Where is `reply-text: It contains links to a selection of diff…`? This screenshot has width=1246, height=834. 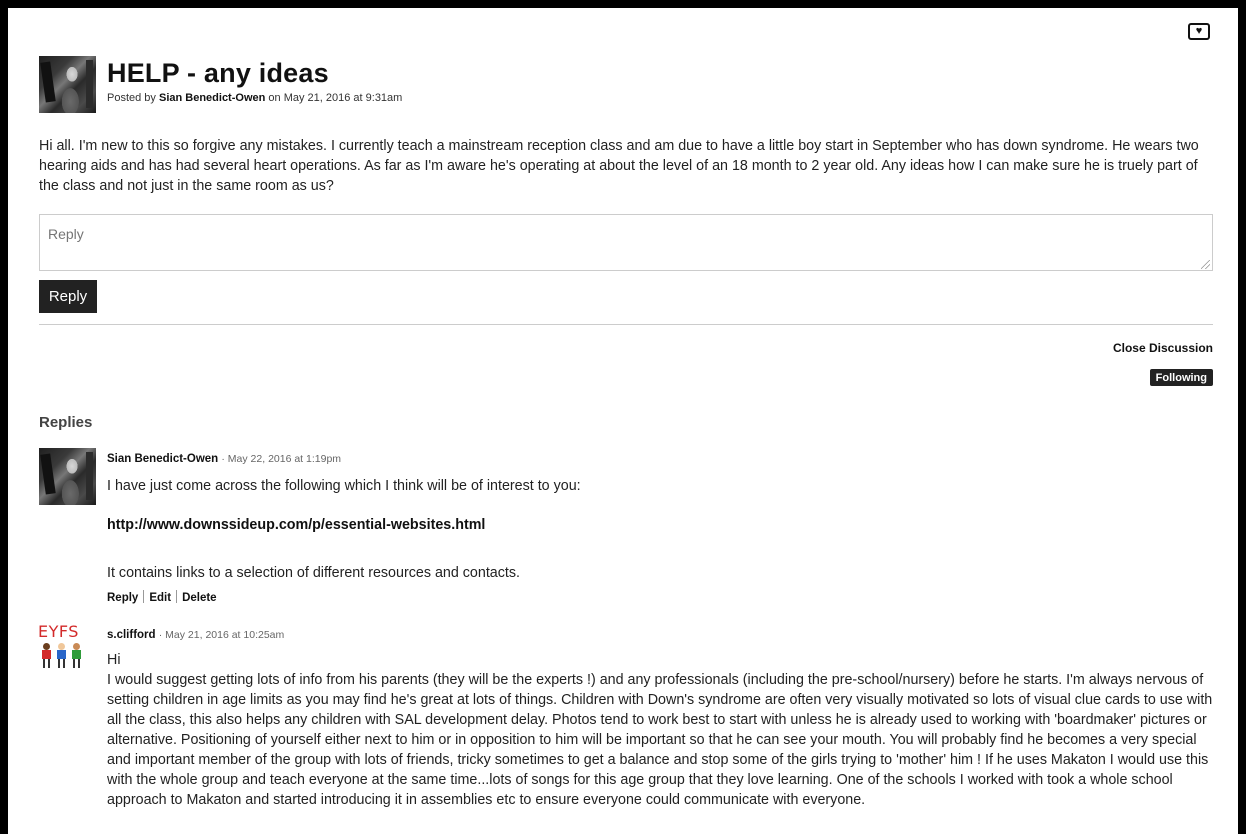
reply-text: It contains links to a selection of diff… is located at coordinates (313, 573).